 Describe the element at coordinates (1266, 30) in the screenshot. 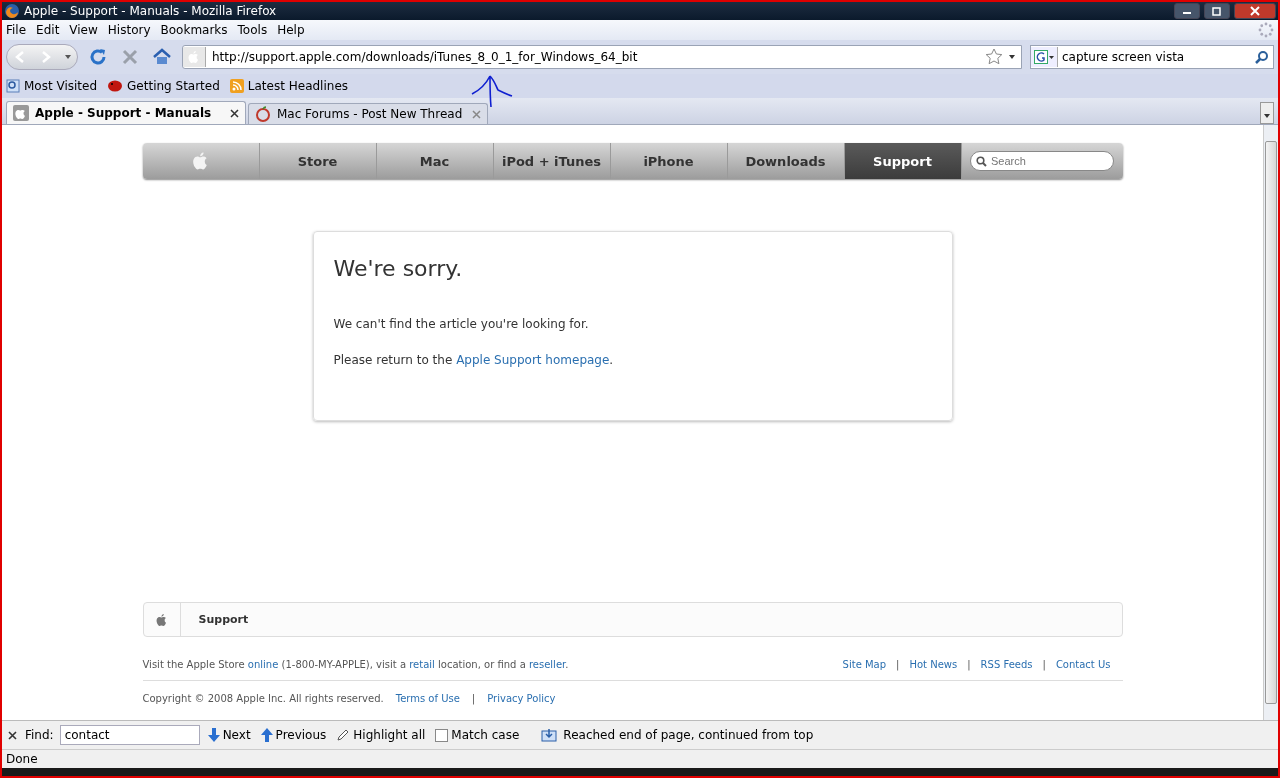

I see `throbber-icon` at that location.